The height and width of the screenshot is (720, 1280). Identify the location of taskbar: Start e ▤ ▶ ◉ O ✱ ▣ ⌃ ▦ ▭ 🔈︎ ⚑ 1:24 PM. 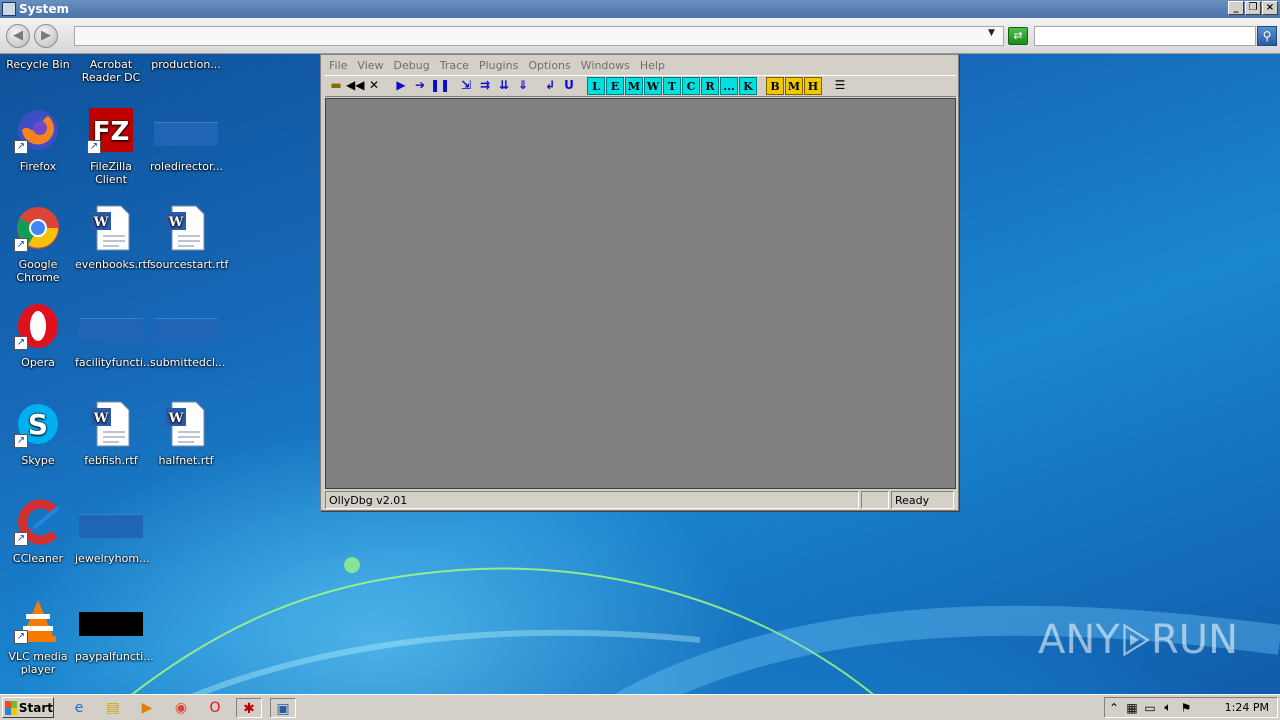
(640, 707).